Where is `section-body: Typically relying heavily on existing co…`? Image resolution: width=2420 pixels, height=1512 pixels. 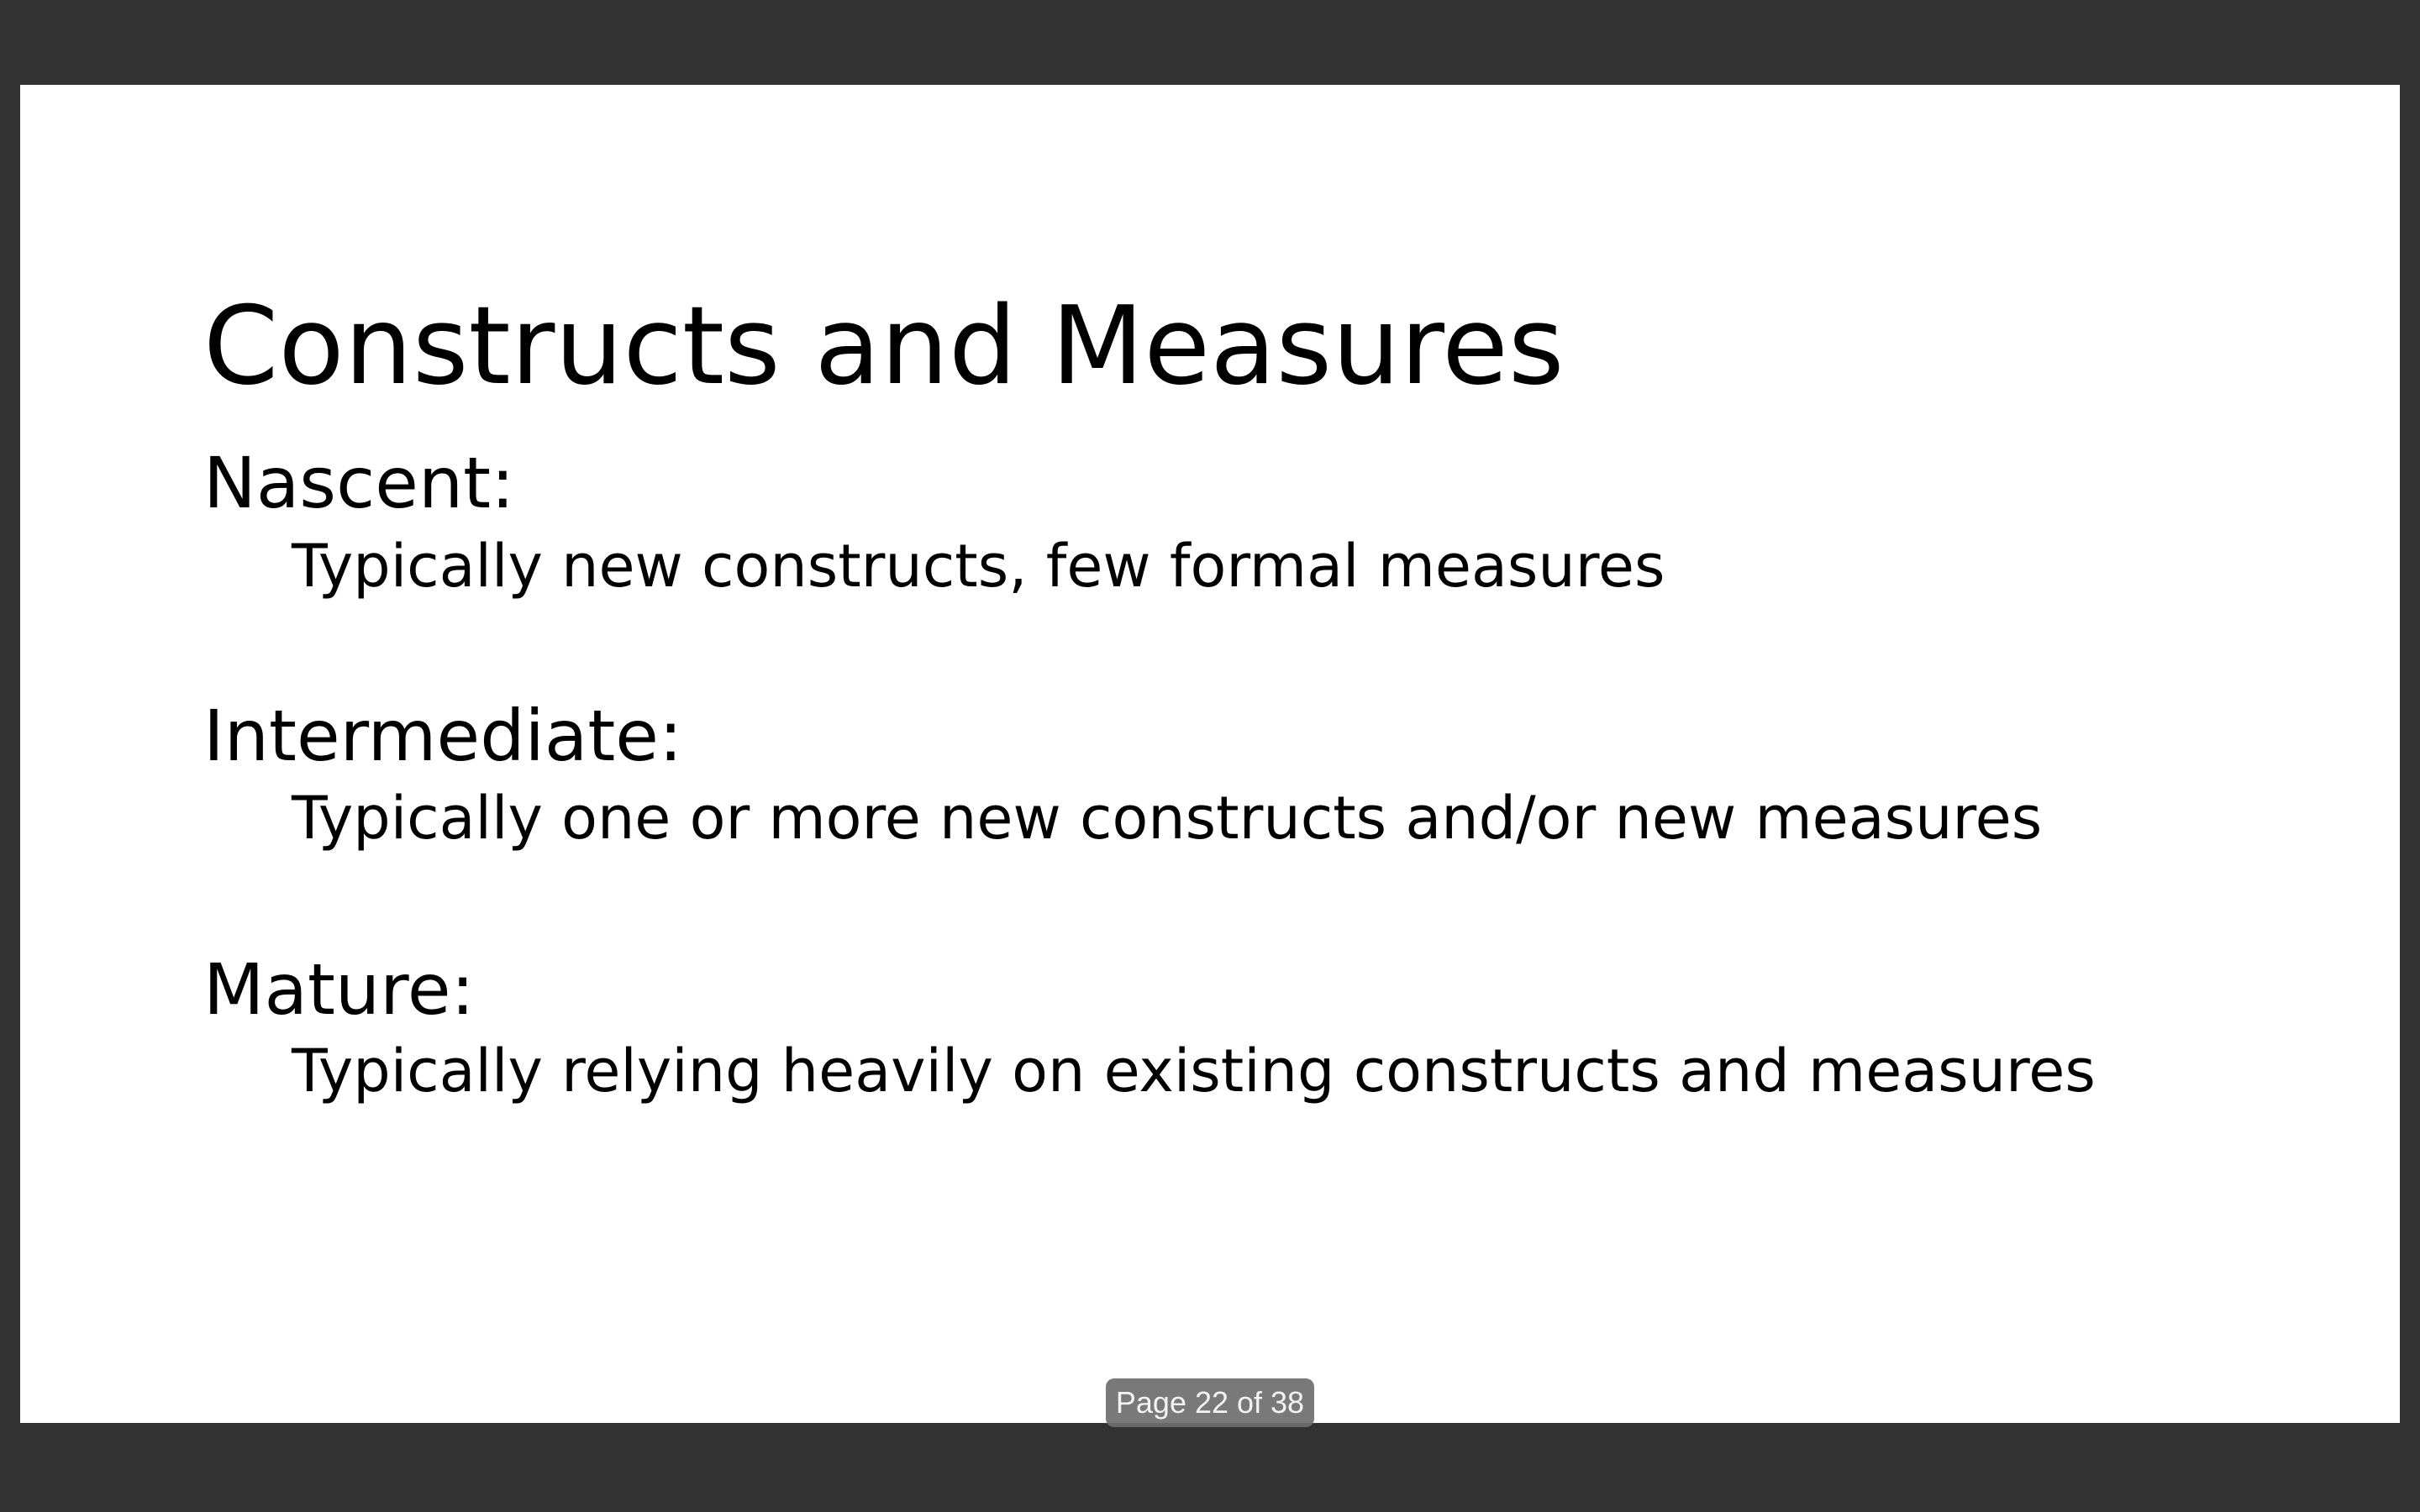
section-body: Typically relying heavily on existing co… is located at coordinates (1194, 1071).